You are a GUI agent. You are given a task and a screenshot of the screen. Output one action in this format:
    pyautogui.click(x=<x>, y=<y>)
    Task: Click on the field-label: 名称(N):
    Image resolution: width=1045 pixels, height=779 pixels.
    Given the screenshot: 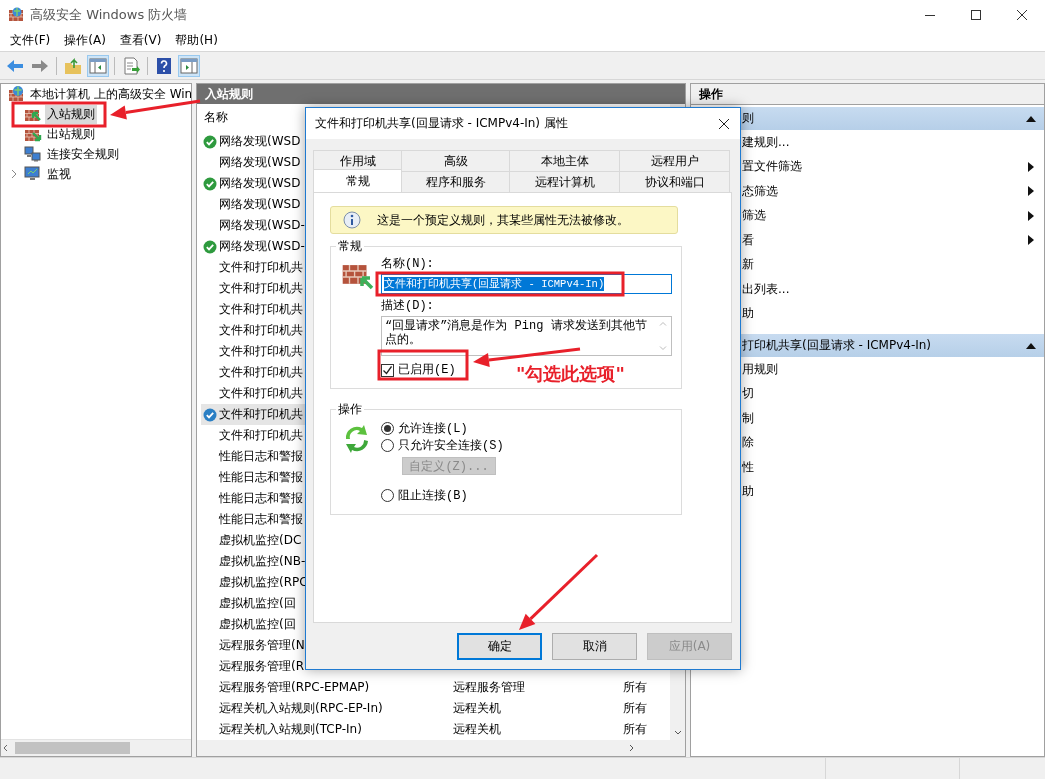 What is the action you would take?
    pyautogui.click(x=407, y=264)
    